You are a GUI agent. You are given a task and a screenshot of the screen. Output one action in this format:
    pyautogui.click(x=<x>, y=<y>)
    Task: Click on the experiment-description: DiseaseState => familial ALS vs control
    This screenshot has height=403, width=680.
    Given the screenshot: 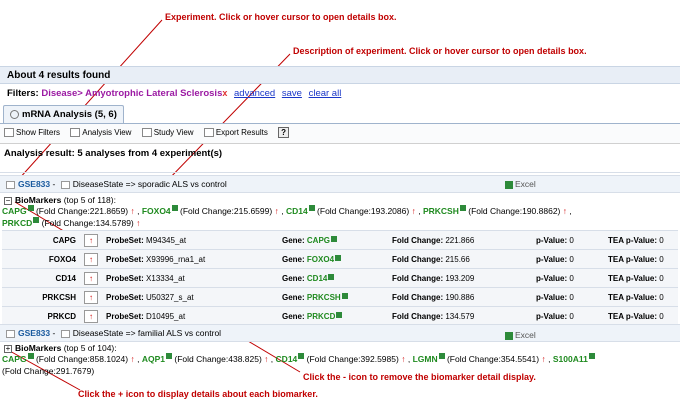 What is the action you would take?
    pyautogui.click(x=147, y=333)
    